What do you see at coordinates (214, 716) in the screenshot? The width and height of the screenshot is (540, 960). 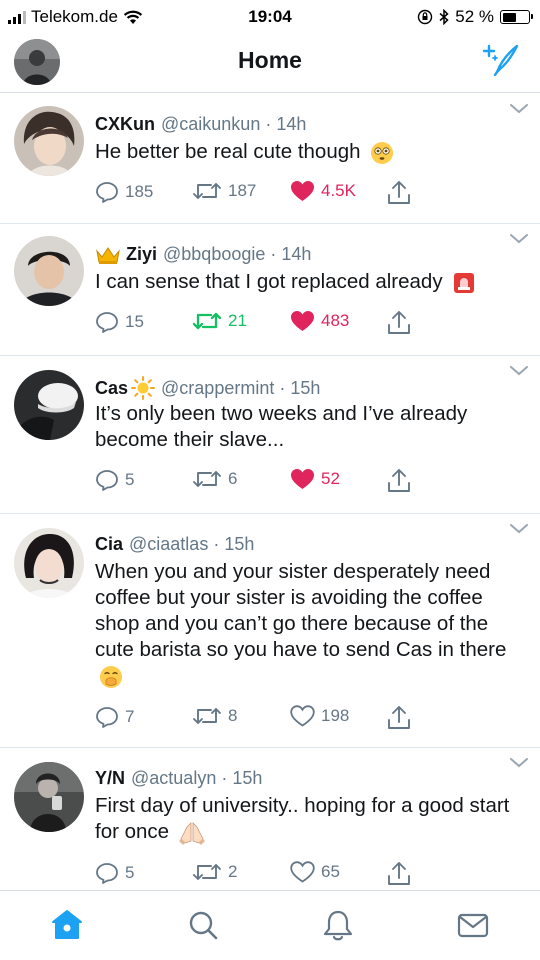 I see `retweet-button: 8` at bounding box center [214, 716].